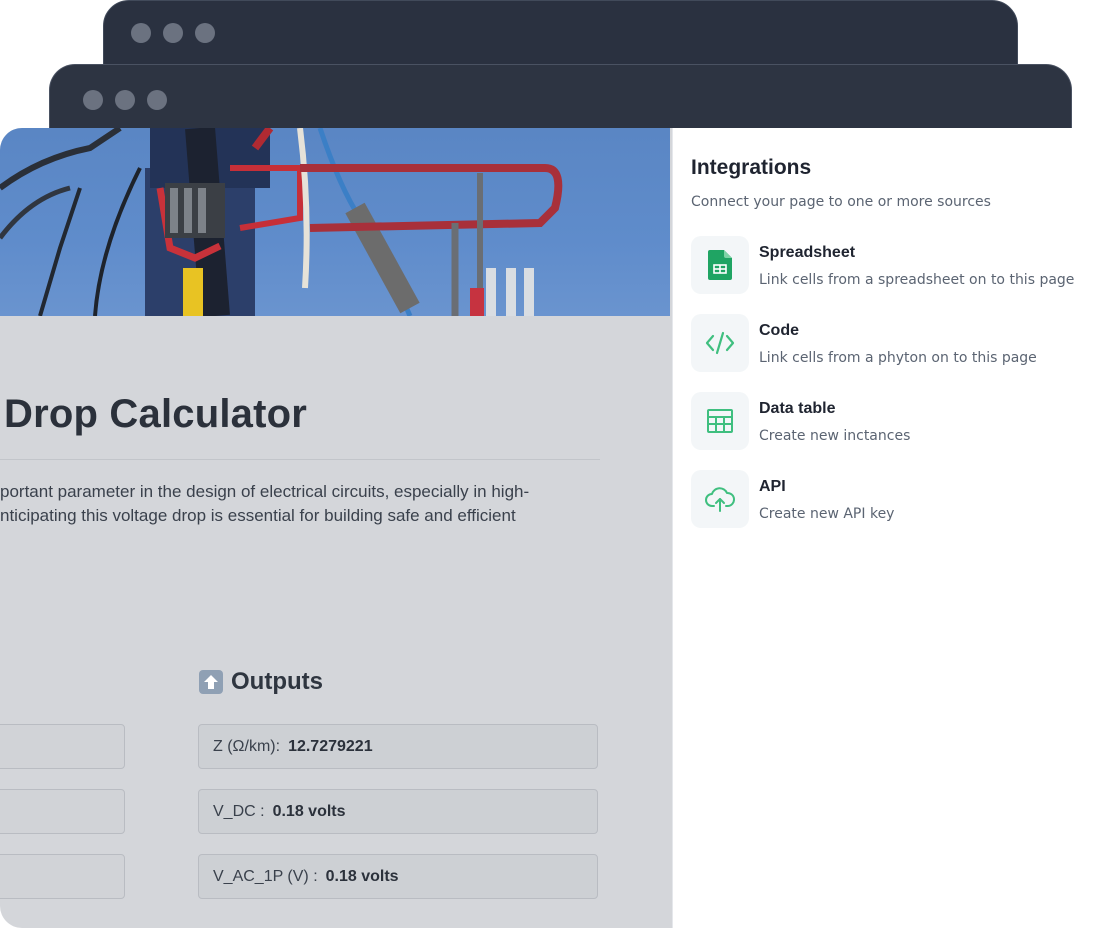 The width and height of the screenshot is (1120, 928). I want to click on item-title: API, so click(772, 486).